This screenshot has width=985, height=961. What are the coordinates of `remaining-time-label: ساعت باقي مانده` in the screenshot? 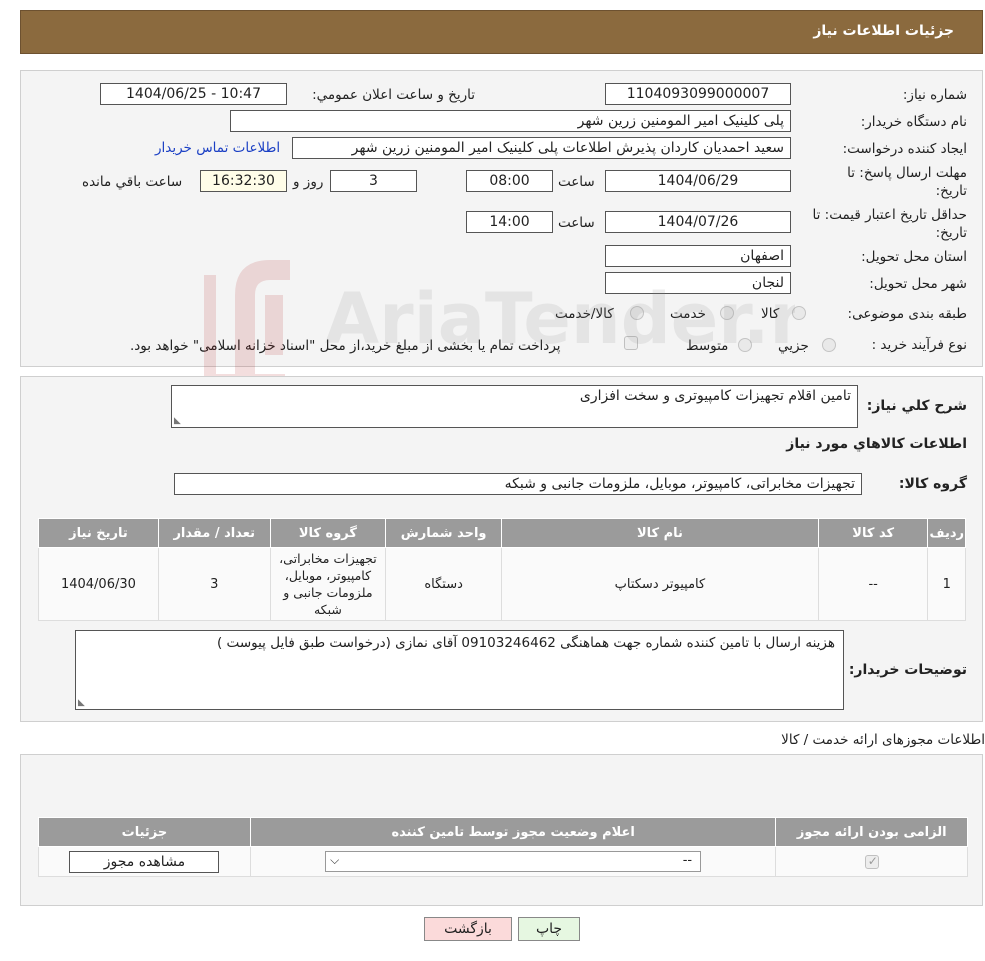 It's located at (132, 182).